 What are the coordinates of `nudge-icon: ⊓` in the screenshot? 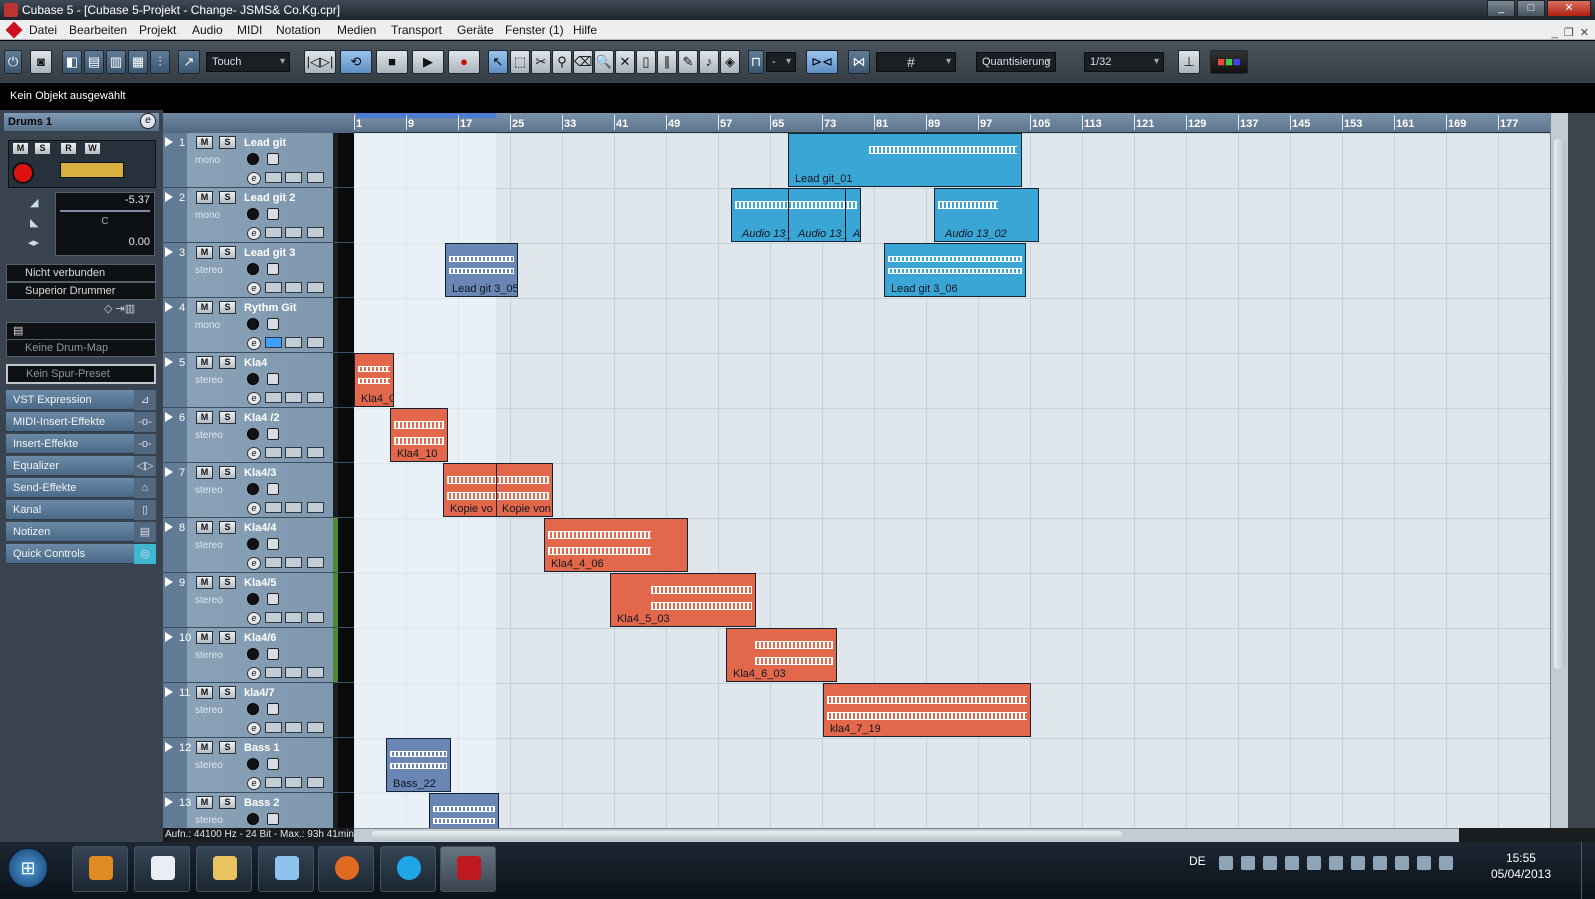 It's located at (756, 62).